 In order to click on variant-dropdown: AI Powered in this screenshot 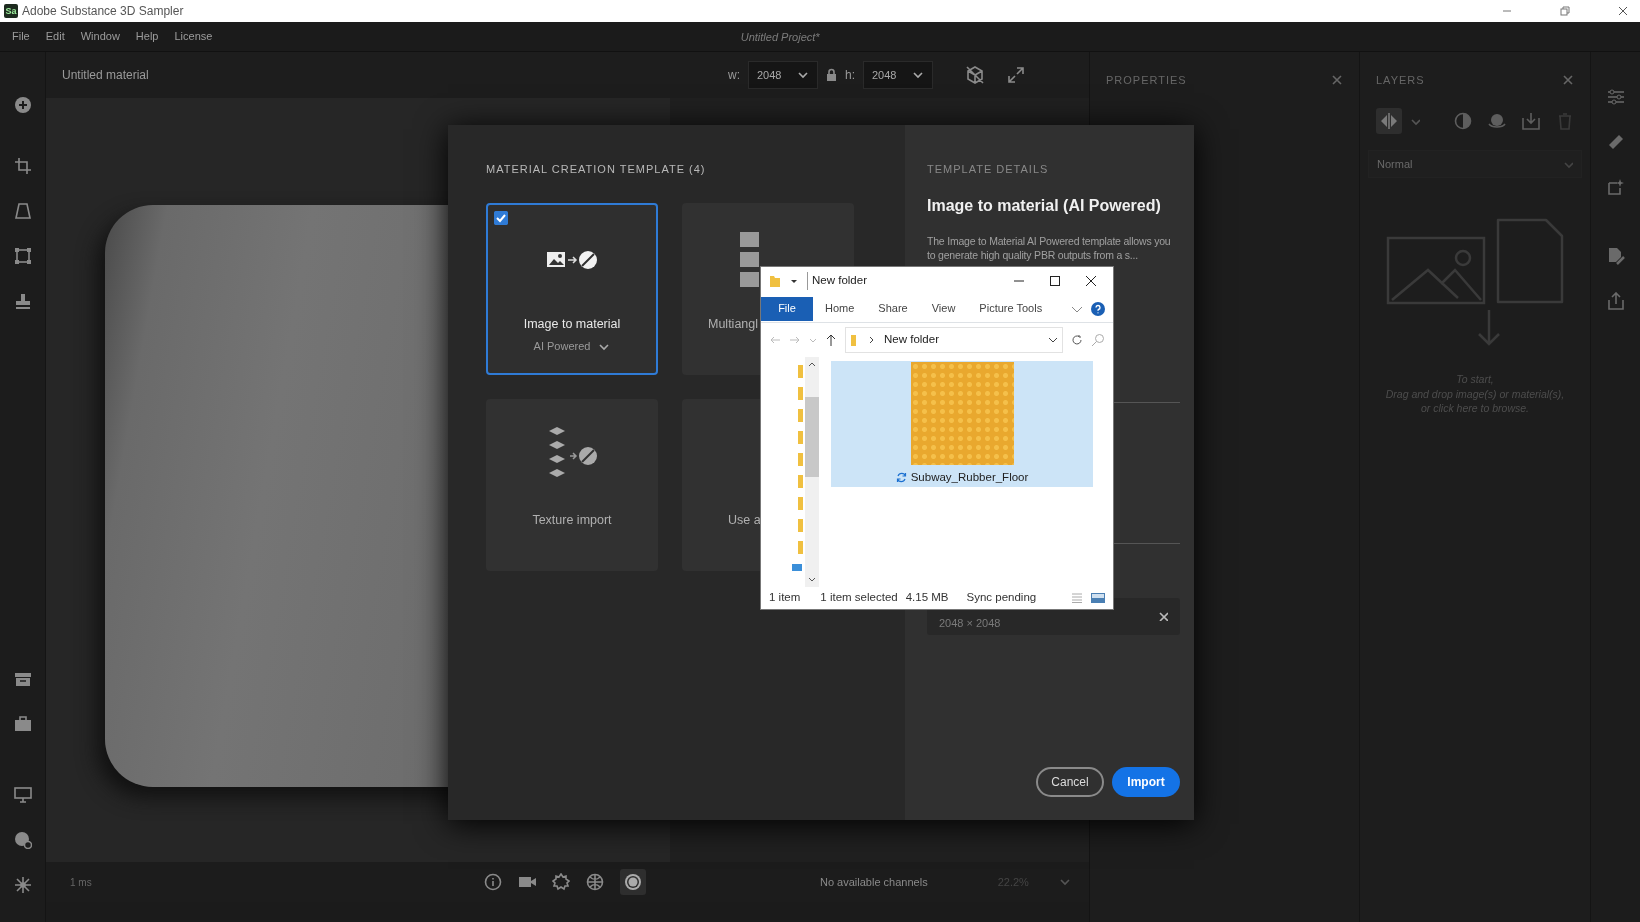, I will do `click(572, 346)`.